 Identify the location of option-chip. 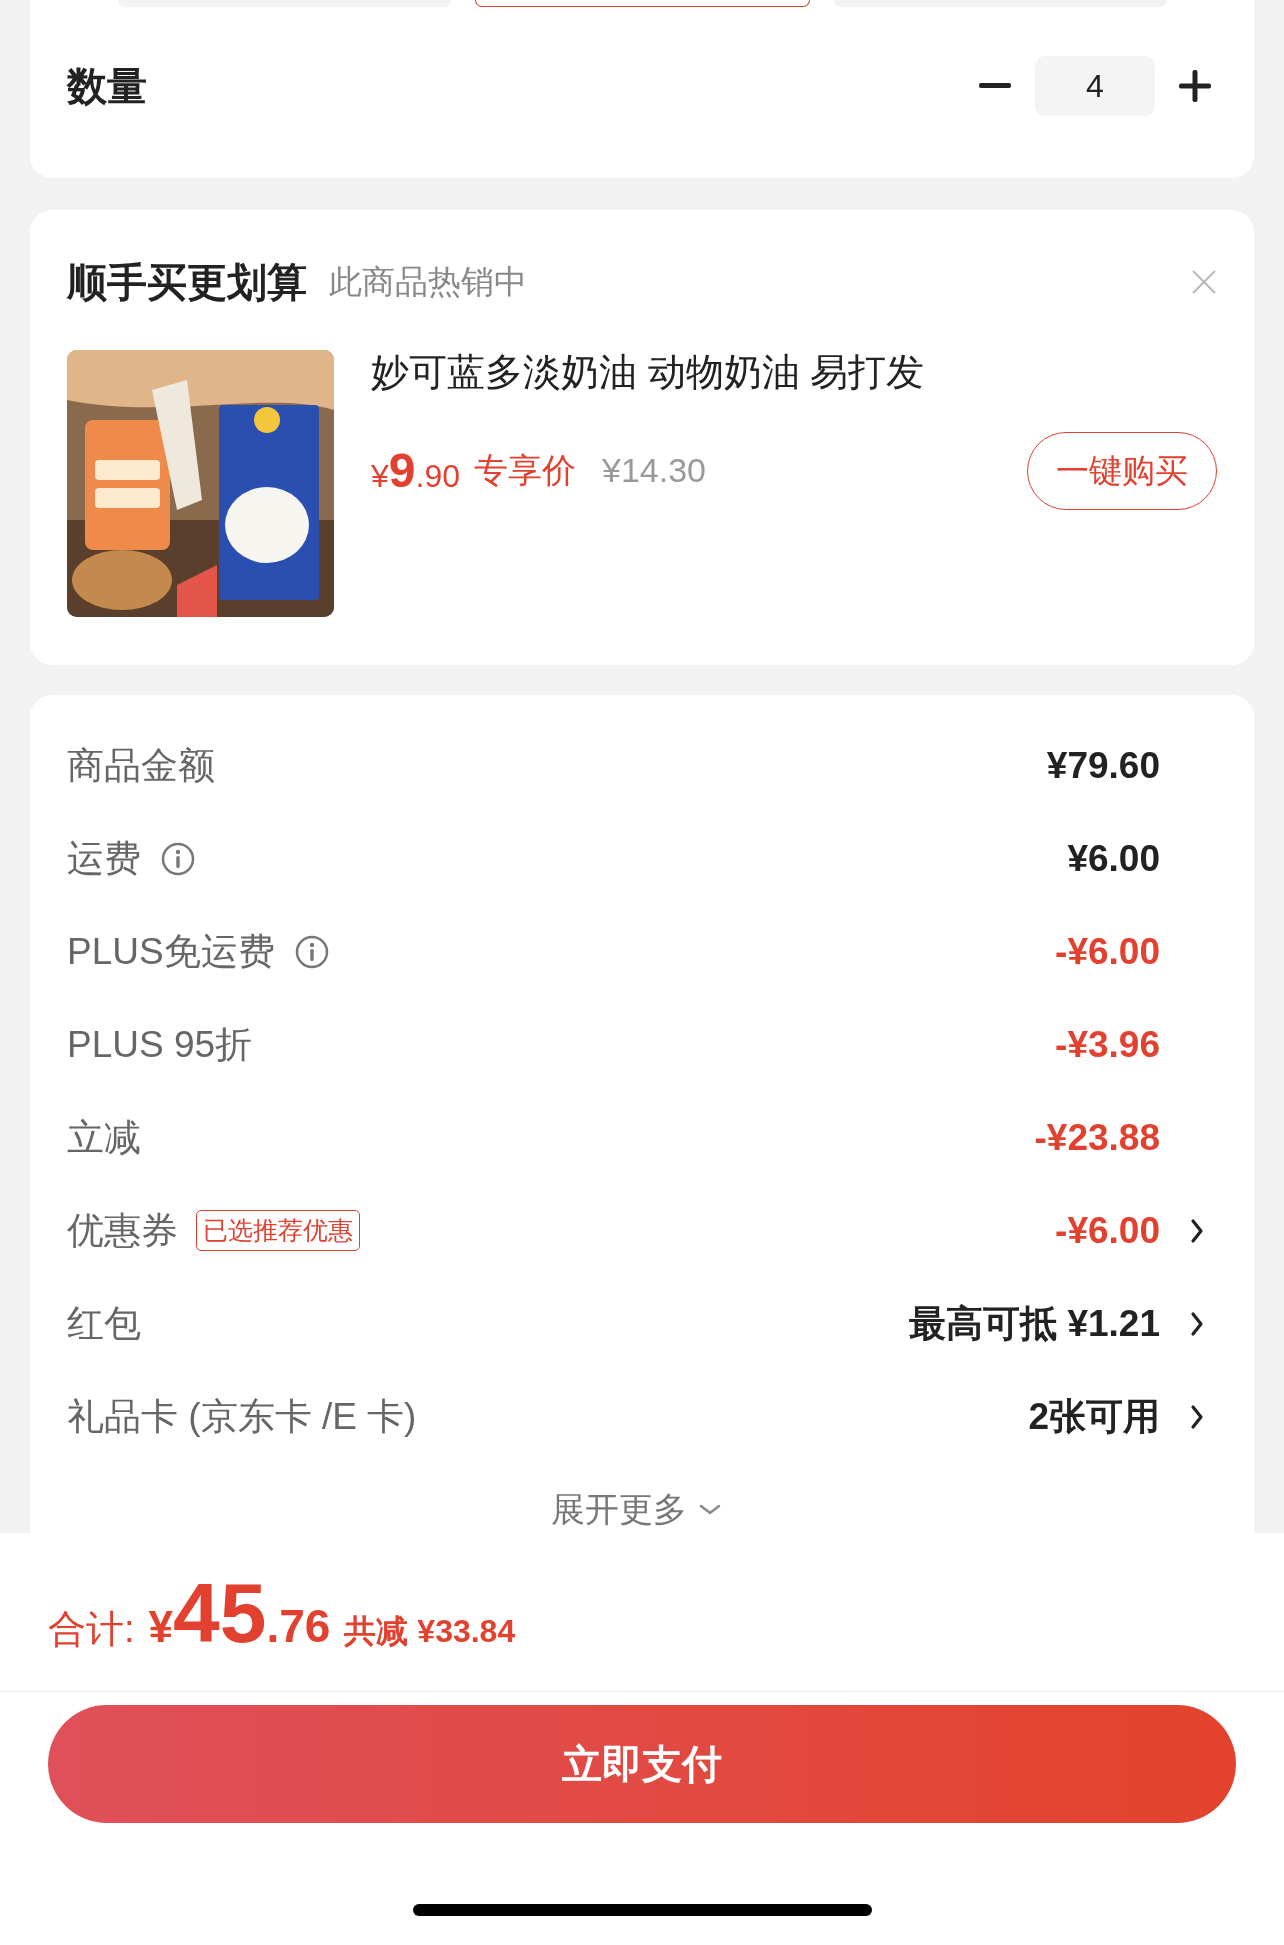
(642, 3).